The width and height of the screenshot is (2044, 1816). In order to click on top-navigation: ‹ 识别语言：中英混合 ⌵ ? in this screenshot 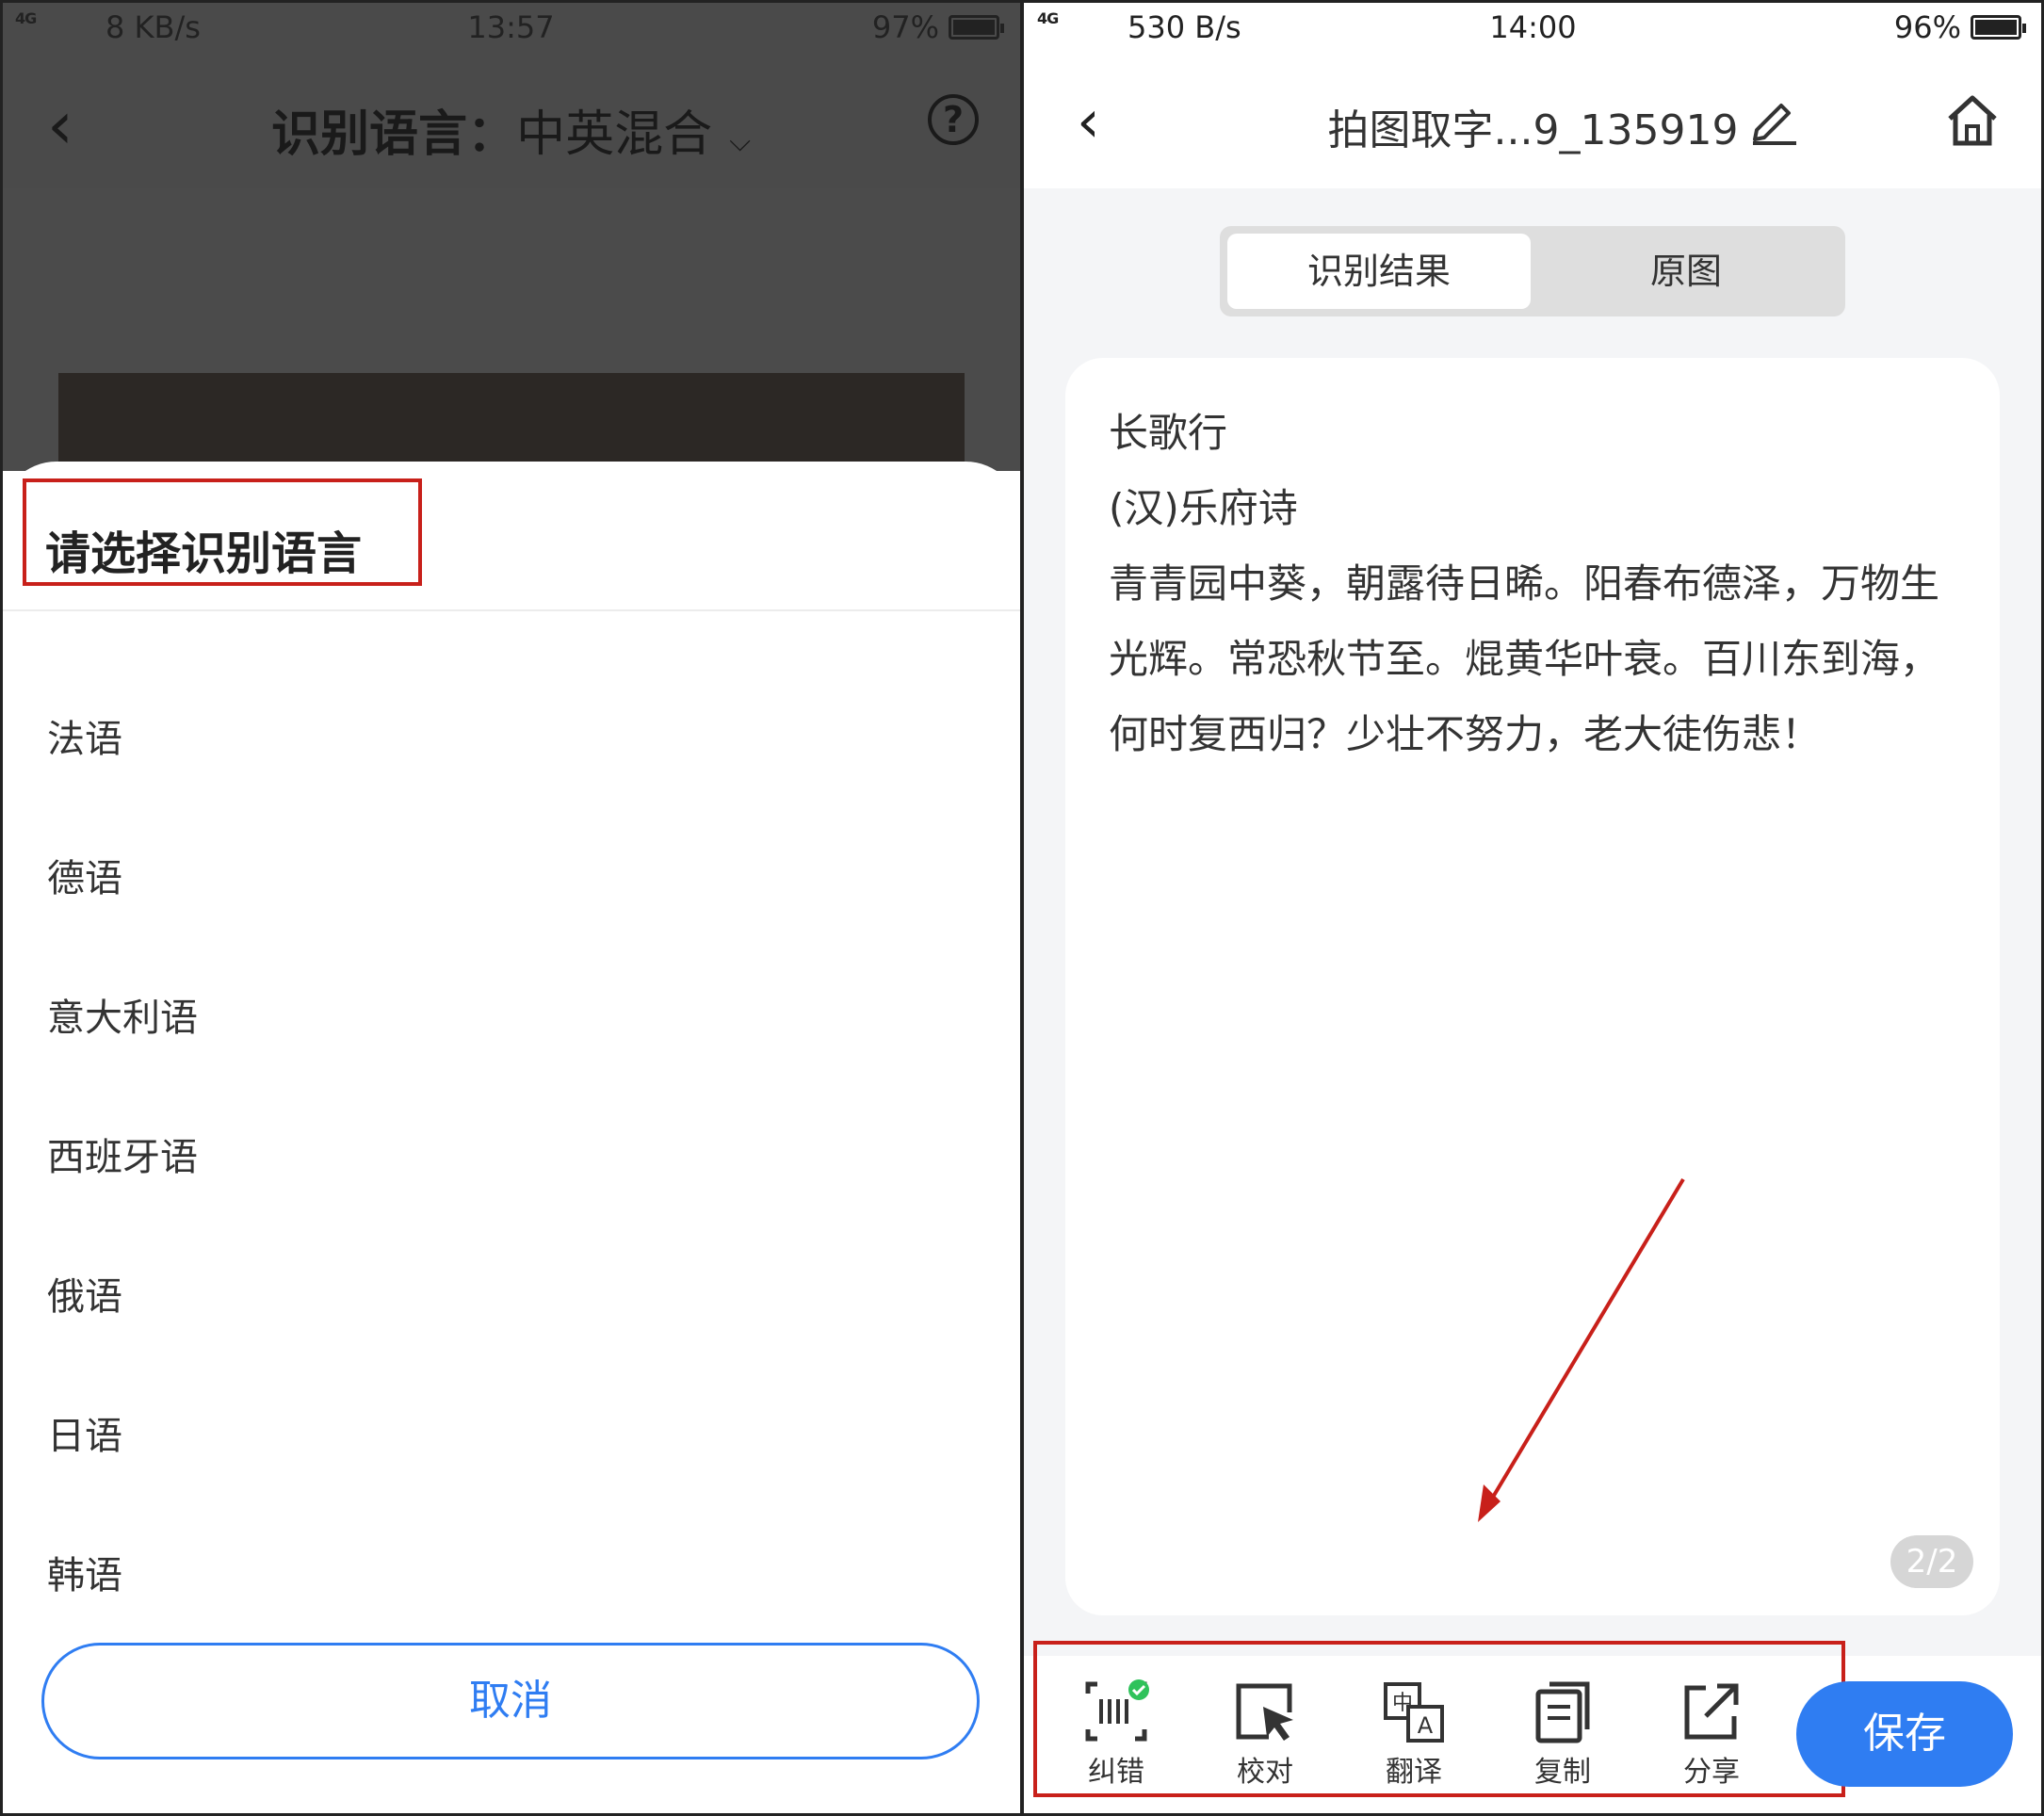, I will do `click(511, 121)`.